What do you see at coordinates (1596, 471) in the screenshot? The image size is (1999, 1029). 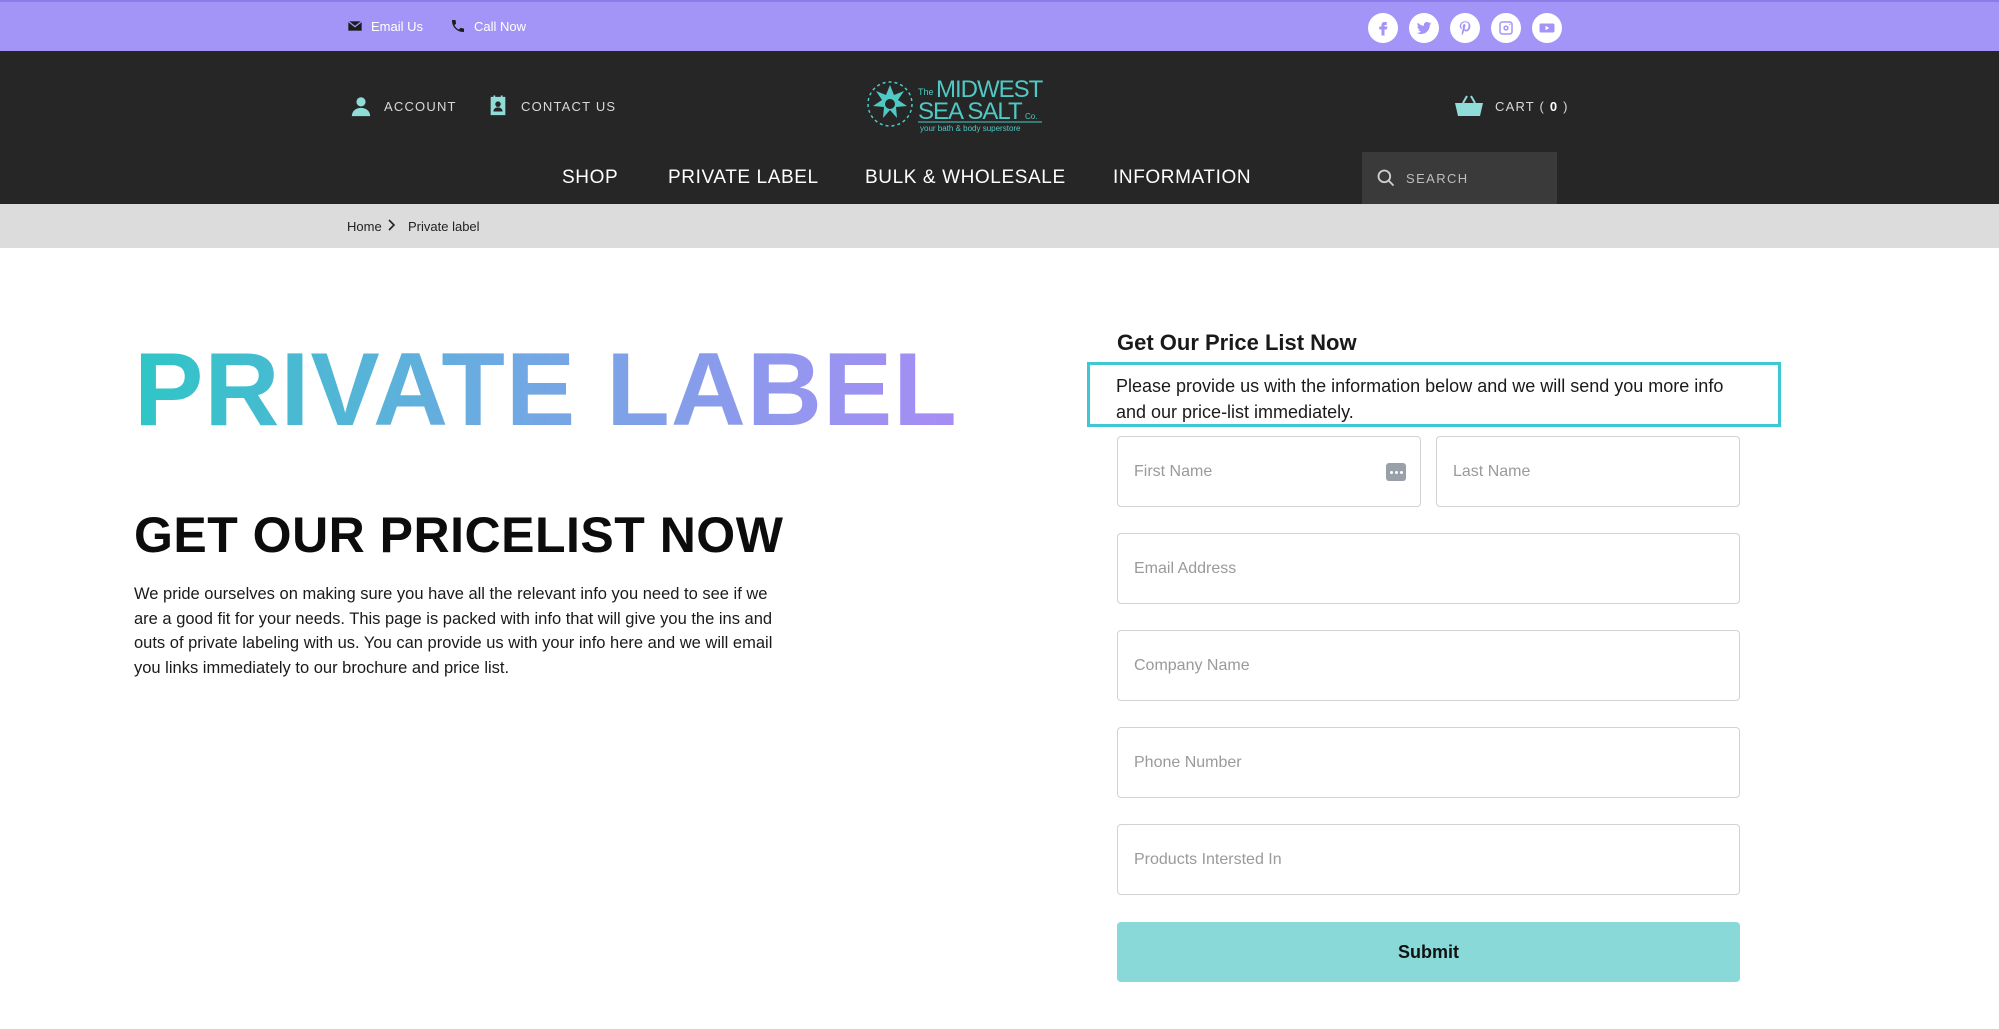 I see `last-name-input` at bounding box center [1596, 471].